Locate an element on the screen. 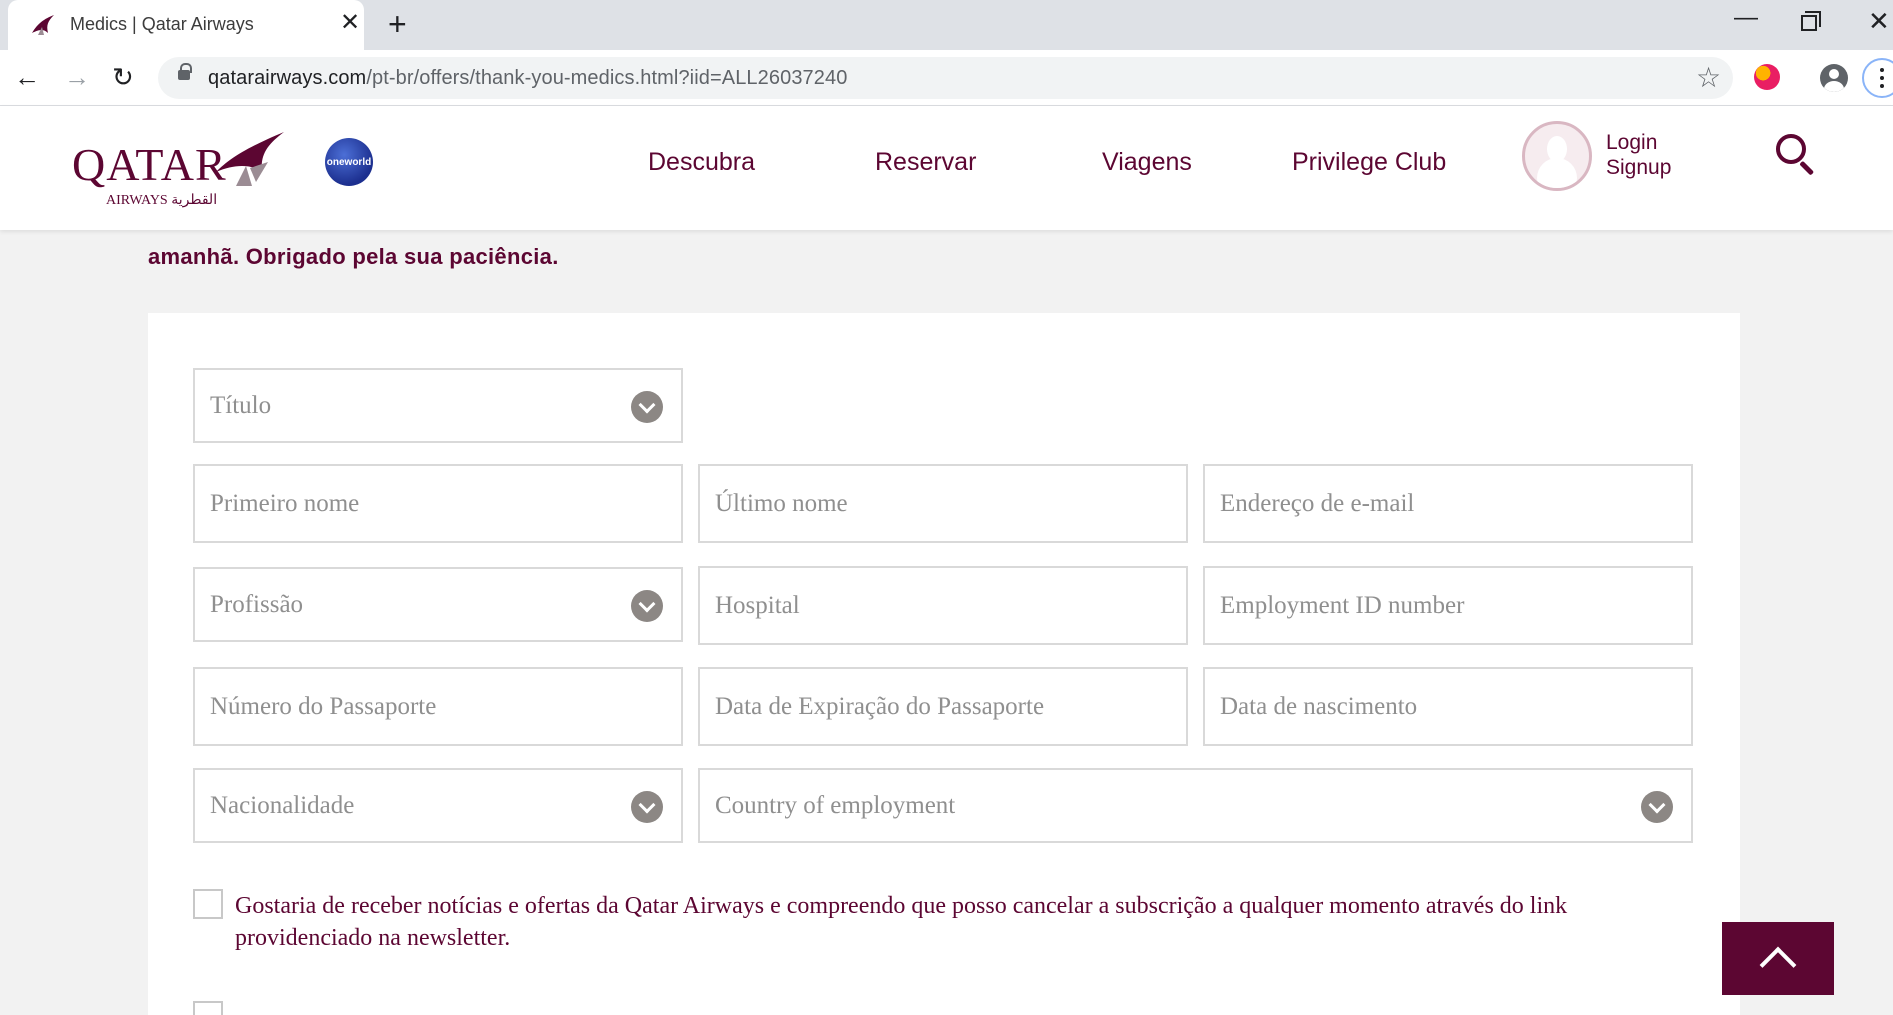  employment-id-input: Employment ID number is located at coordinates (1448, 605).